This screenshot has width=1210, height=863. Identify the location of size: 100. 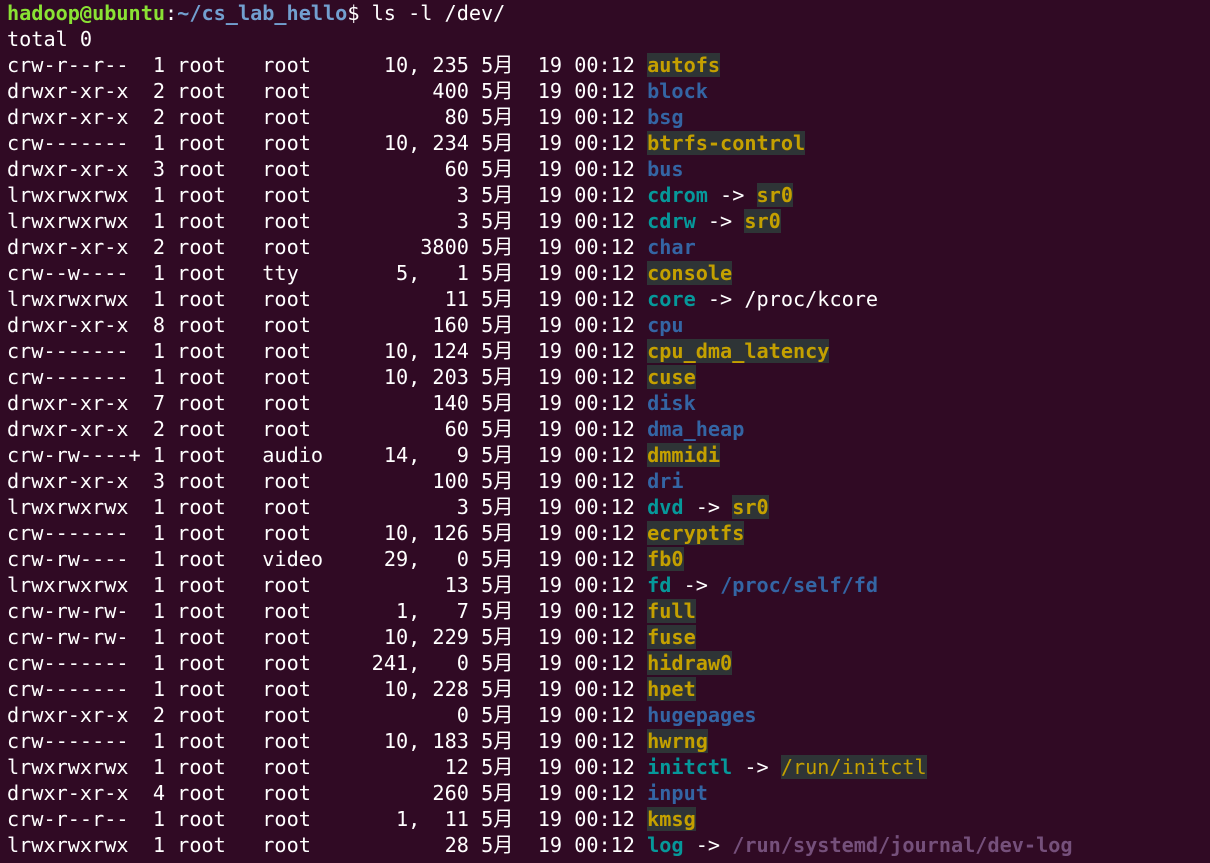
(402, 481).